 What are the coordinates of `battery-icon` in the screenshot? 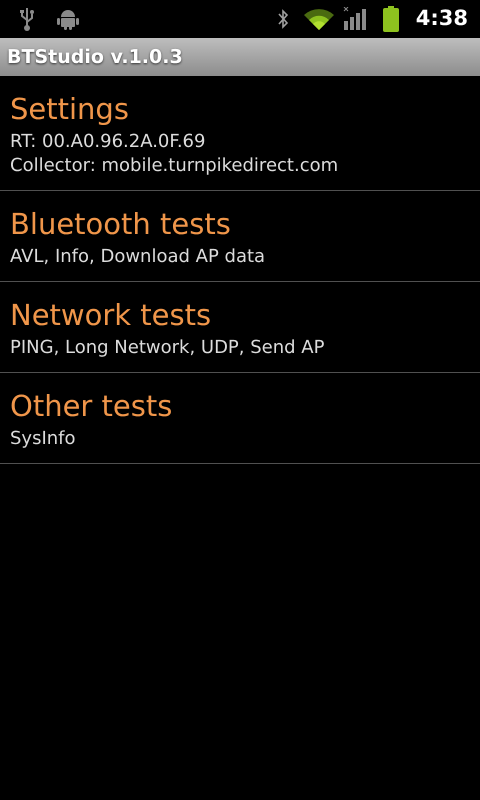 It's located at (390, 19).